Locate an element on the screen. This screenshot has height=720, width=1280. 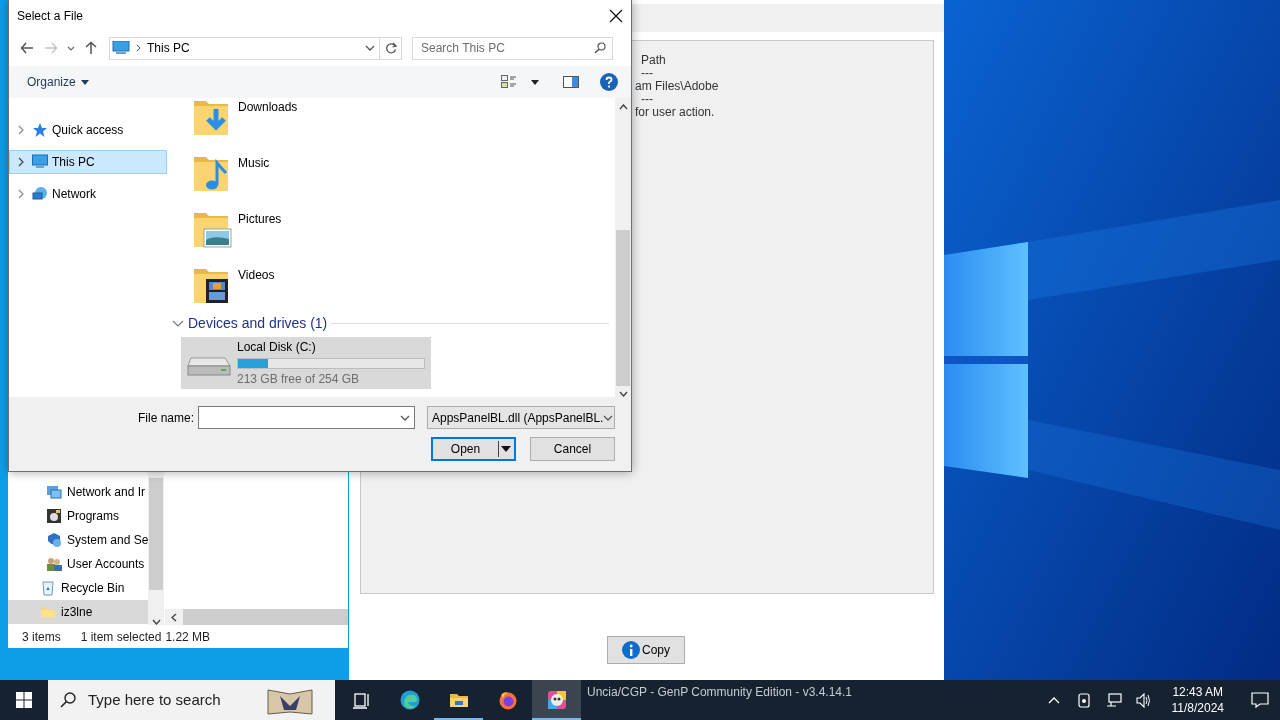
nav-item: Recycle Bin is located at coordinates (78, 588).